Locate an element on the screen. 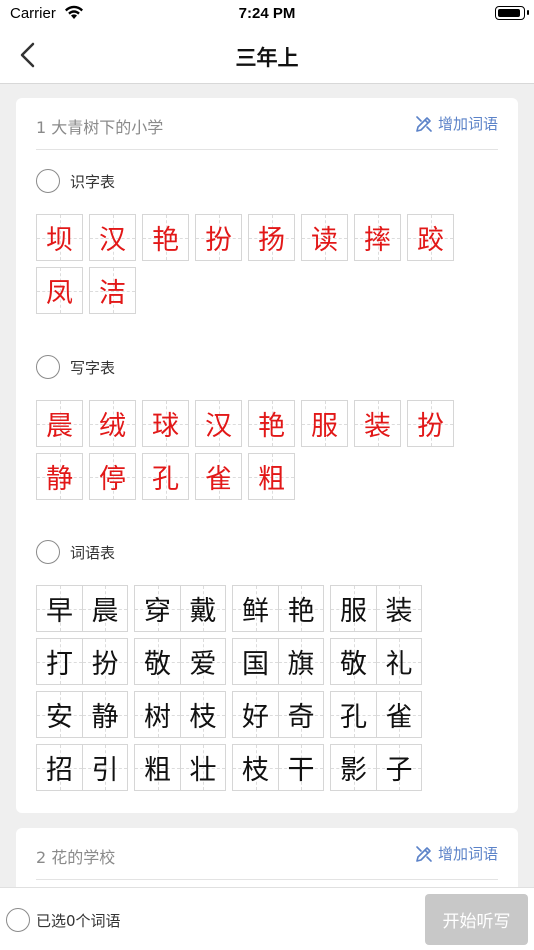 This screenshot has height=950, width=534. char-cell: 摔 is located at coordinates (377, 237).